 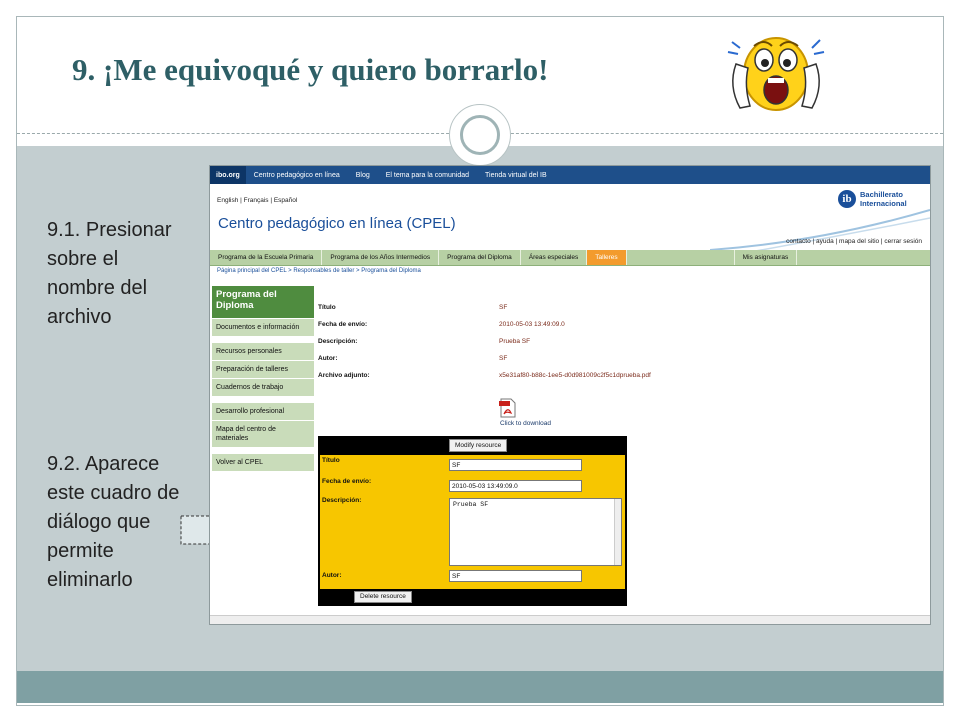 I want to click on detail-label: Fecha de envío:, so click(x=343, y=324).